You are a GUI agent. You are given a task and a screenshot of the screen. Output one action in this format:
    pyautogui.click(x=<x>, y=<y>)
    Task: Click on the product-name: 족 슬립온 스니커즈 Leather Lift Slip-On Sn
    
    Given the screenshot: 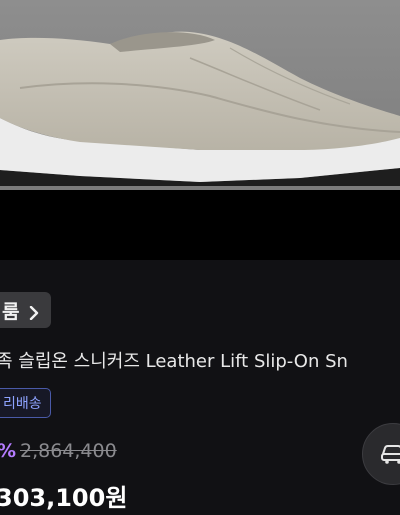 What is the action you would take?
    pyautogui.click(x=174, y=361)
    